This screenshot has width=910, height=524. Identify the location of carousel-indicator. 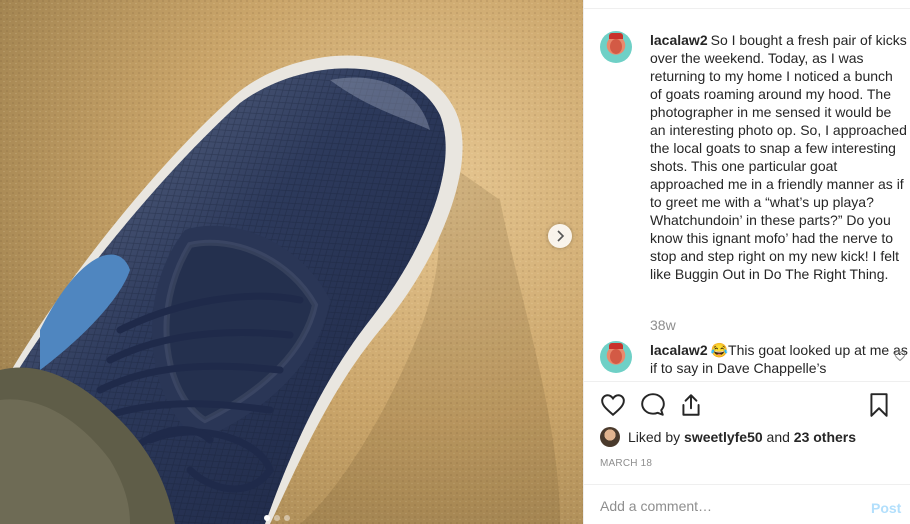
(277, 518).